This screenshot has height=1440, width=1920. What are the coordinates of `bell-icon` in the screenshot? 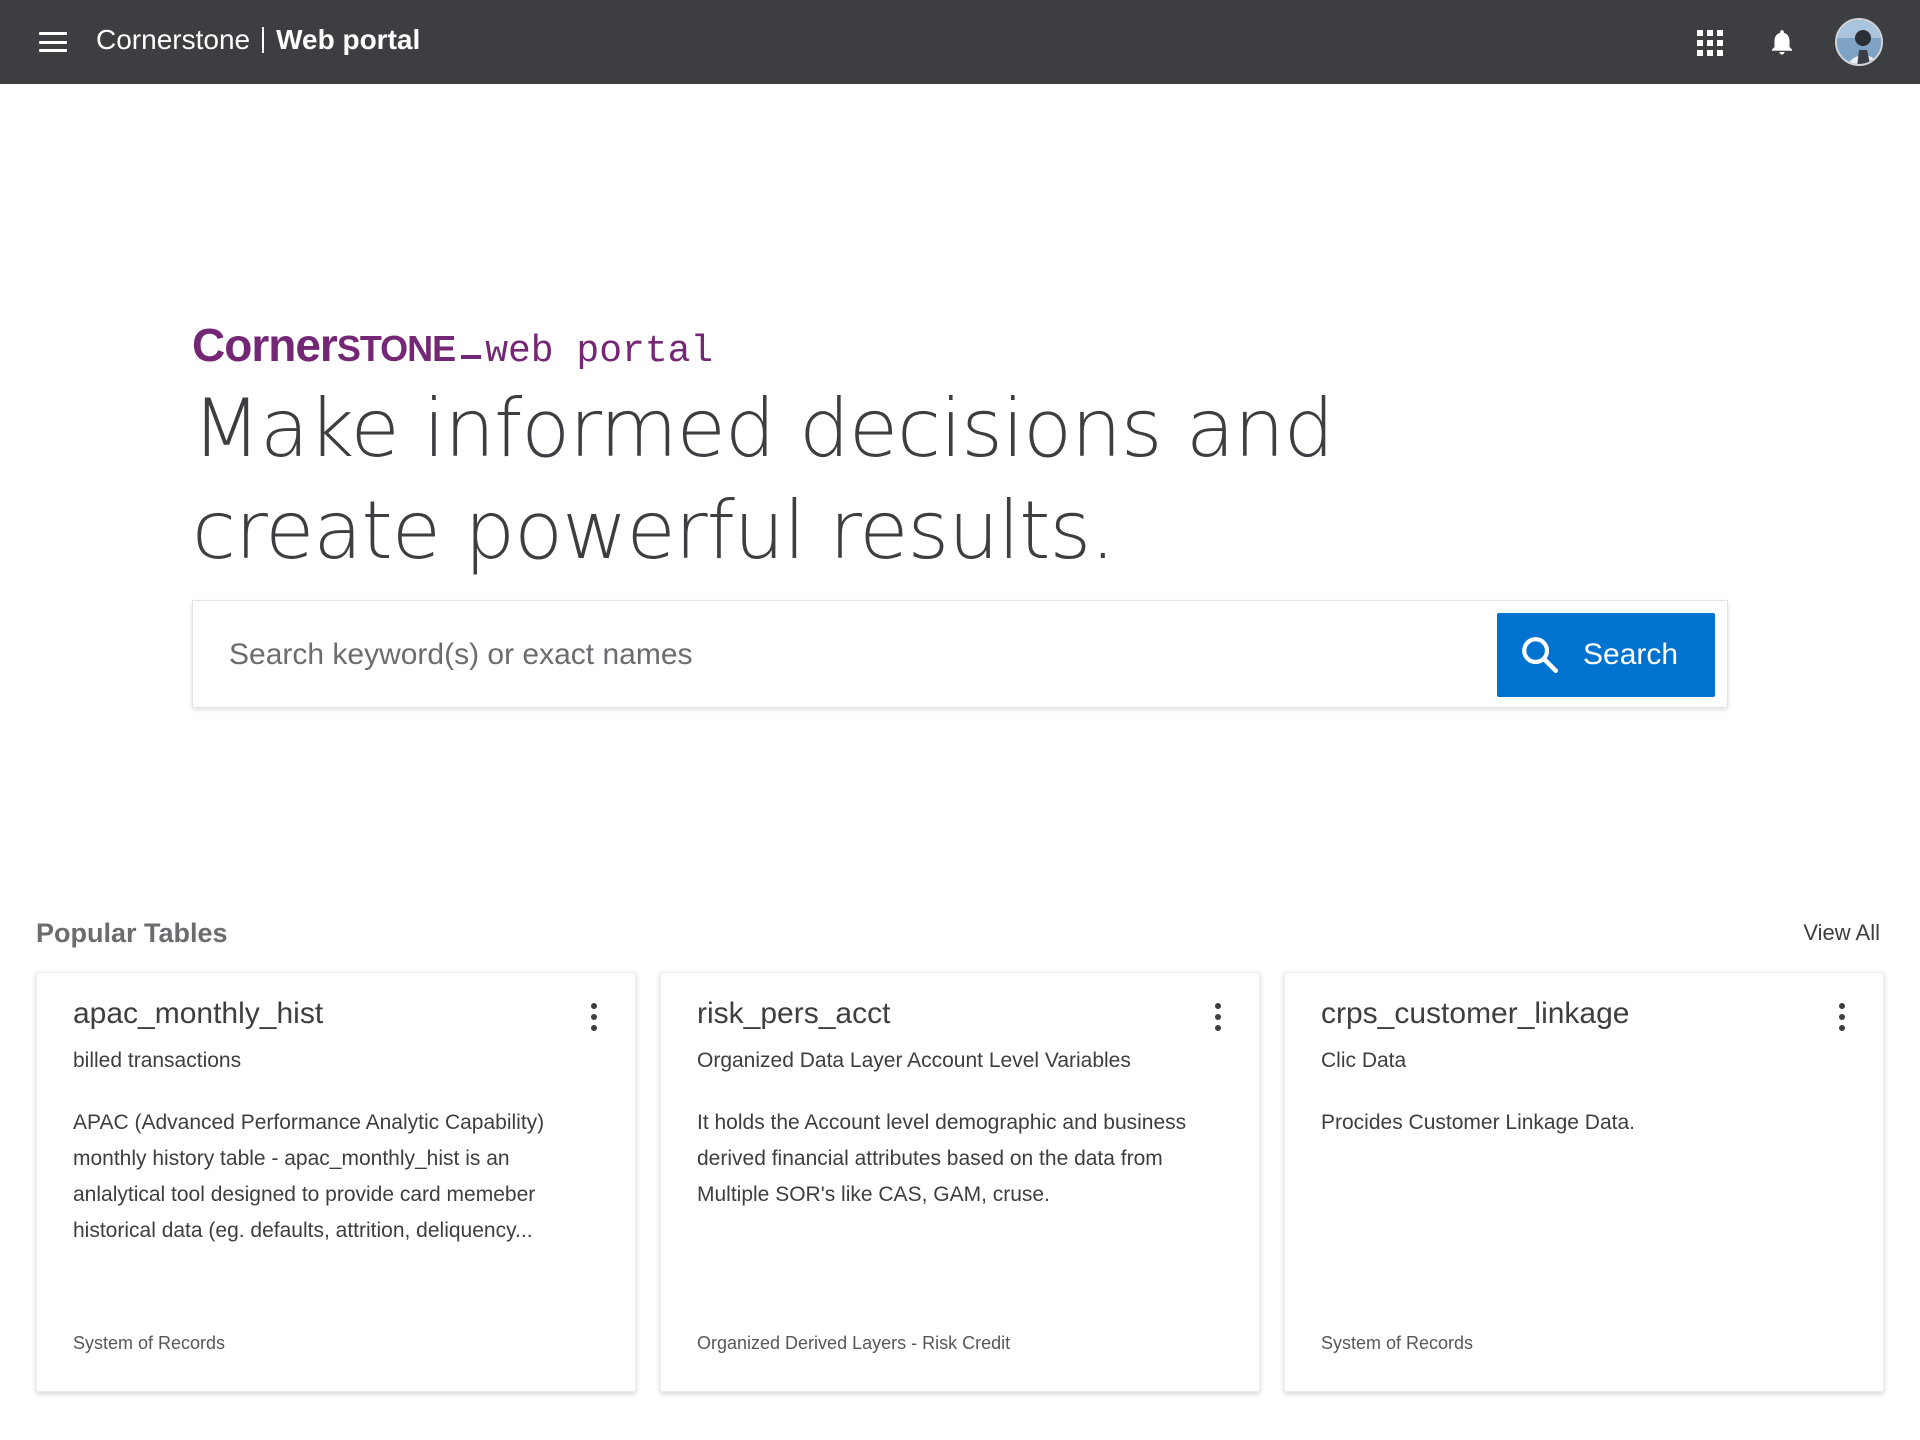 It's located at (1782, 42).